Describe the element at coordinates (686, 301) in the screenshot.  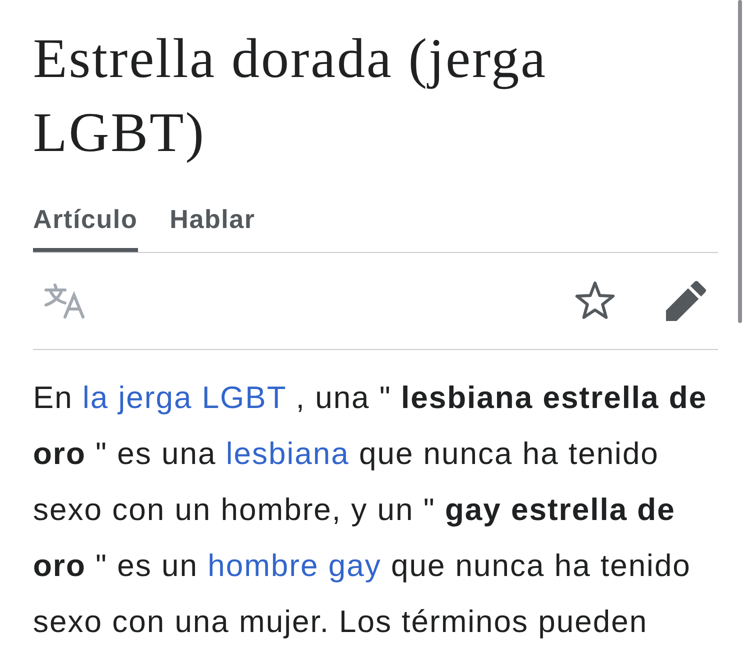
I see `pencil-icon` at that location.